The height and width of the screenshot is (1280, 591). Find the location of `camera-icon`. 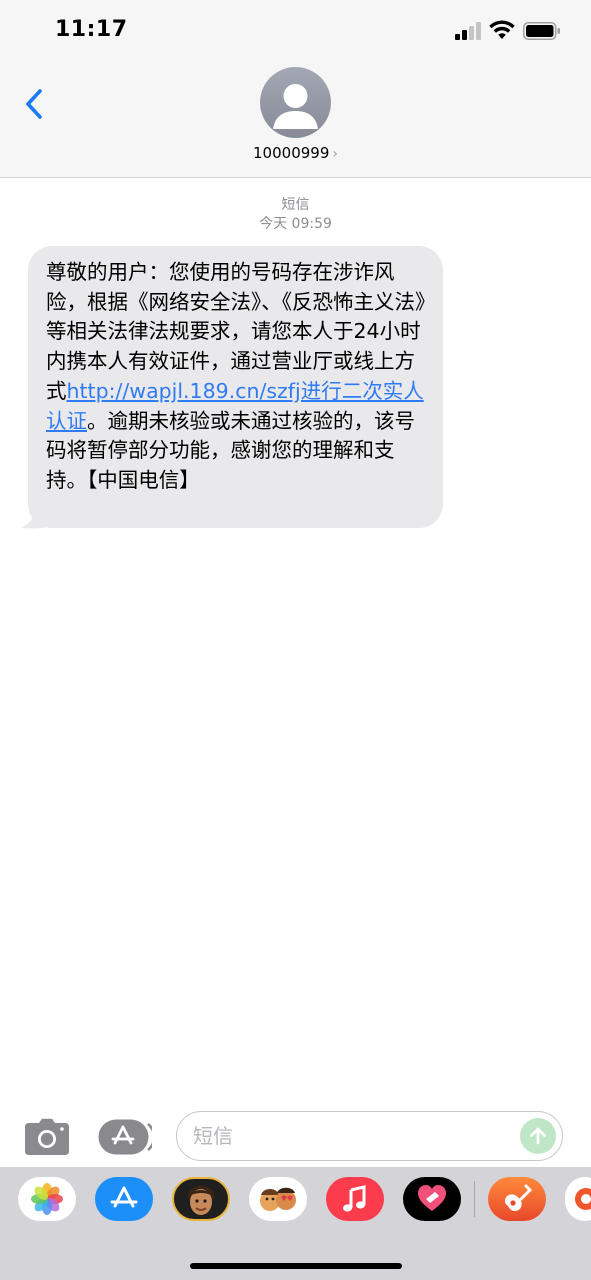

camera-icon is located at coordinates (47, 1136).